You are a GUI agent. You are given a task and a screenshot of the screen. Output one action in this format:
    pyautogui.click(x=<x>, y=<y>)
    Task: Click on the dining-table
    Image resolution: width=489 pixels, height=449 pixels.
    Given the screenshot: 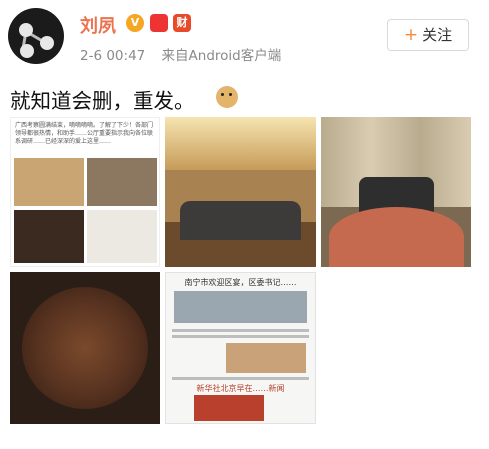 What is the action you would take?
    pyautogui.click(x=396, y=237)
    